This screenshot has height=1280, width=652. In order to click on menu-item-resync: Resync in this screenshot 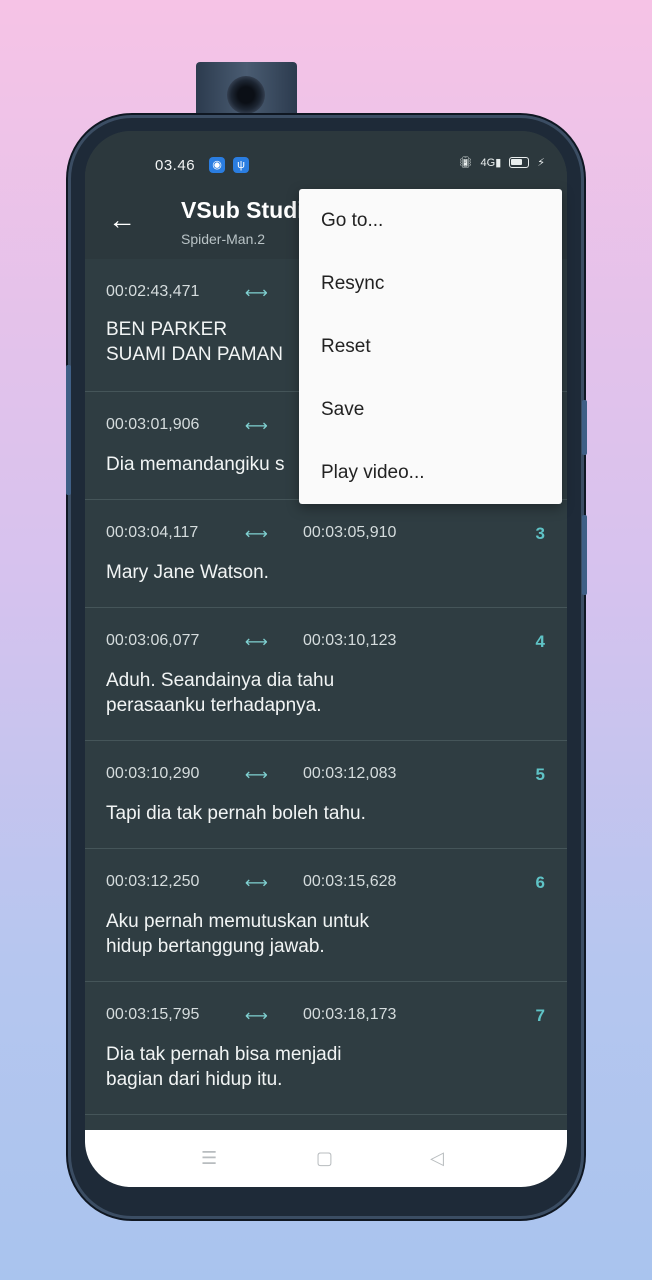, I will do `click(430, 283)`.